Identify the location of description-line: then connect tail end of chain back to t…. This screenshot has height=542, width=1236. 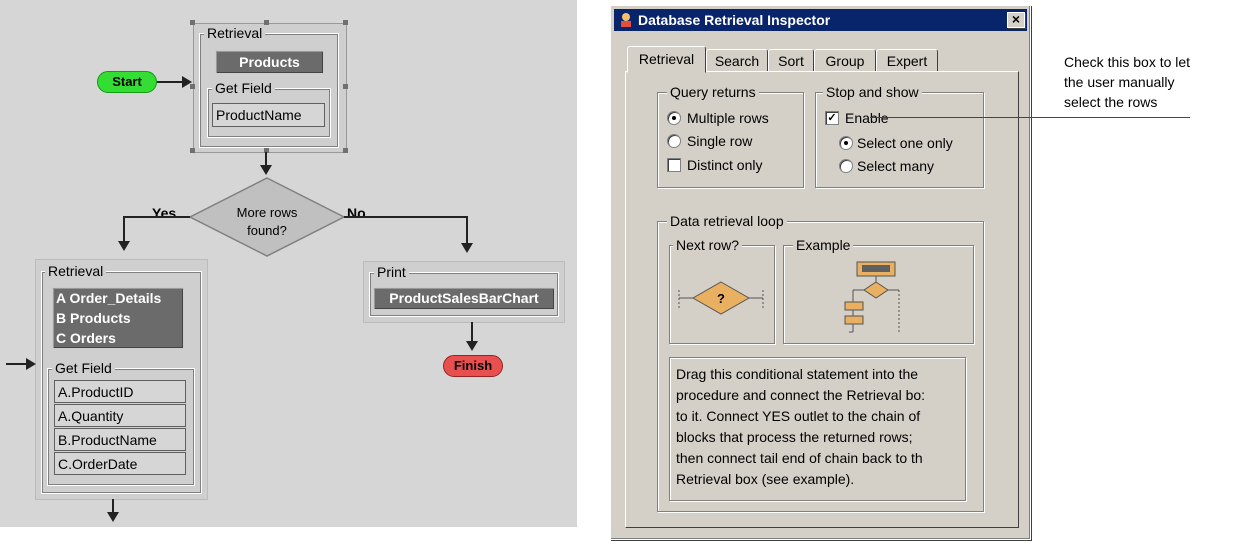
(799, 458).